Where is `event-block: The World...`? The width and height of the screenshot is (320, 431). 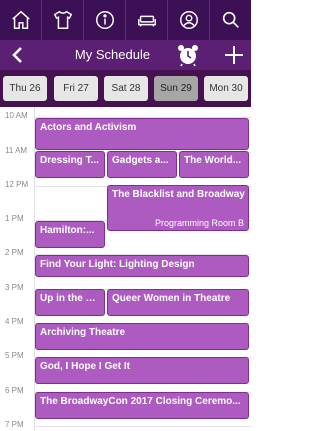 event-block: The World... is located at coordinates (214, 164).